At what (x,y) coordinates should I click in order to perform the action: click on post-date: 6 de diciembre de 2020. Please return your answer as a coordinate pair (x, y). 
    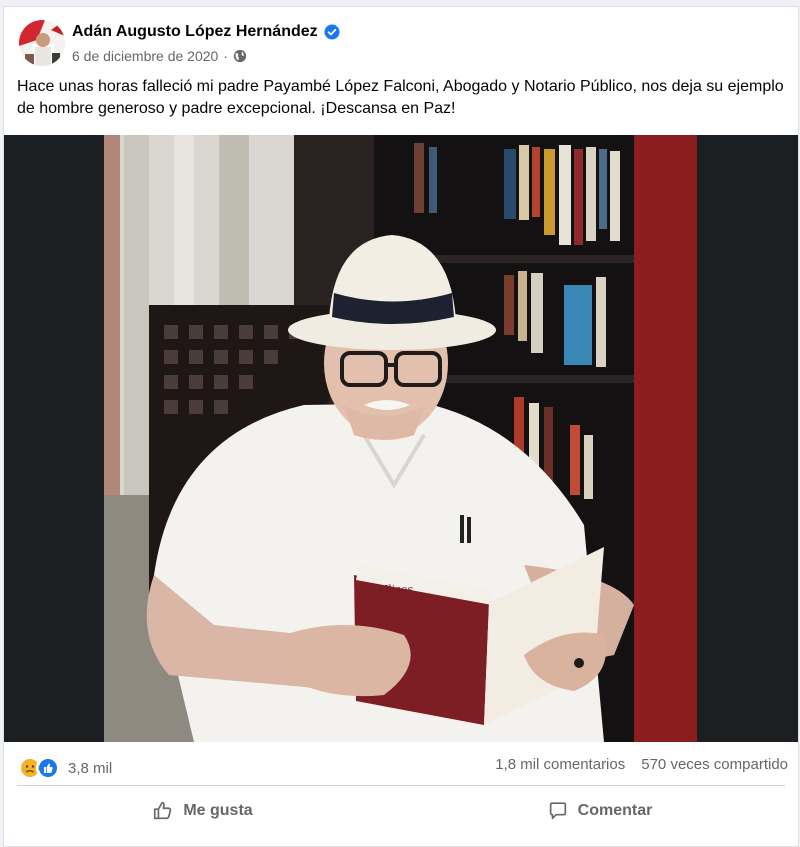
    Looking at the image, I should click on (145, 56).